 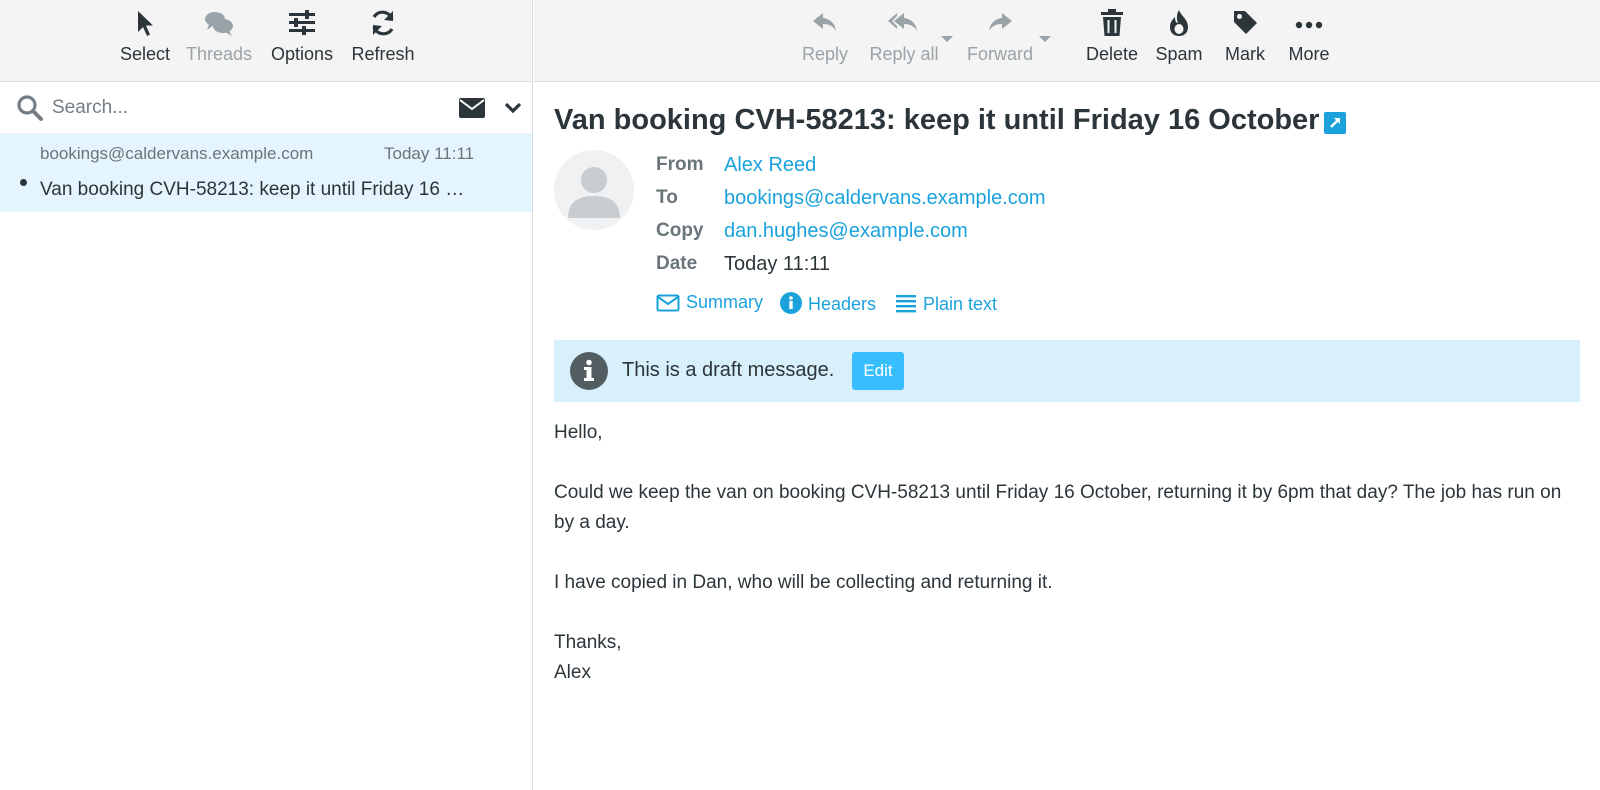 I want to click on mark-button: Mark, so click(x=1245, y=41).